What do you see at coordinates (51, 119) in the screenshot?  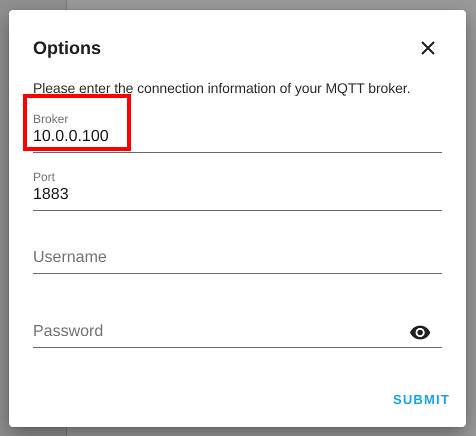 I see `field-label: Broker` at bounding box center [51, 119].